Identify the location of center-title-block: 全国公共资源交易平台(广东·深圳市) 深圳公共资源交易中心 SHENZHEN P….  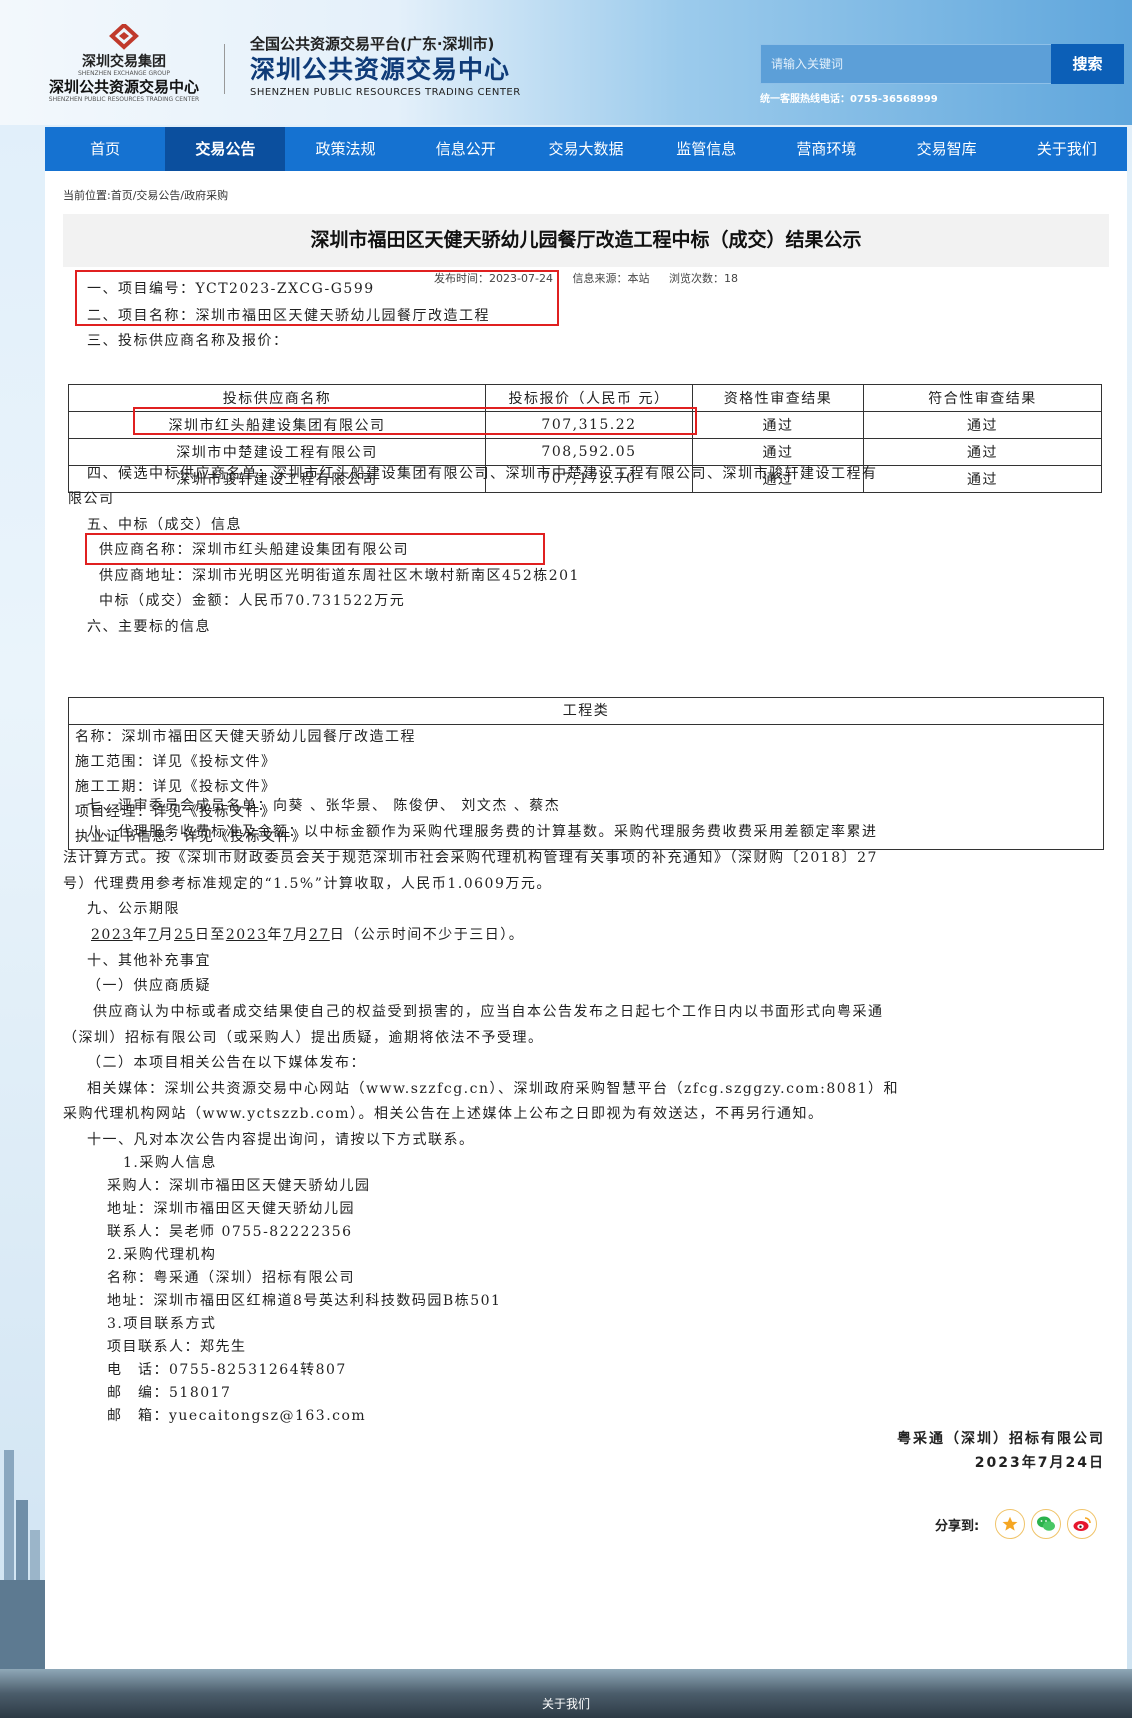
(385, 67).